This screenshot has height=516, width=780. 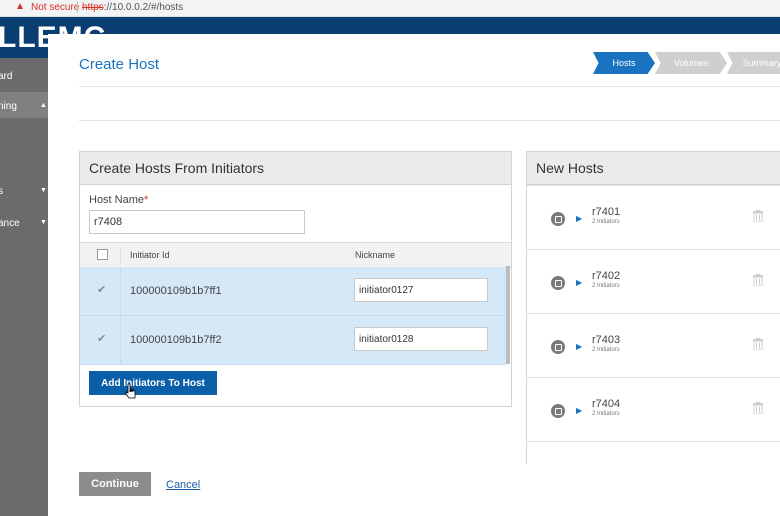 What do you see at coordinates (119, 64) in the screenshot?
I see `modal-title: Create Host` at bounding box center [119, 64].